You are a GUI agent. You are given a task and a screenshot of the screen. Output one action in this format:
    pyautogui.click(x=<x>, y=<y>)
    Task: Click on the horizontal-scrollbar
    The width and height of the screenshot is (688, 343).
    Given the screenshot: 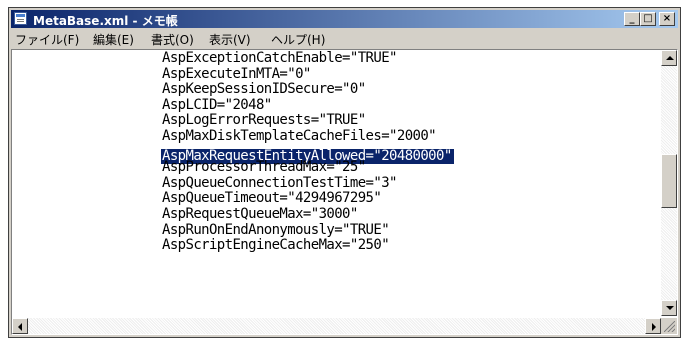 What is the action you would take?
    pyautogui.click(x=336, y=326)
    